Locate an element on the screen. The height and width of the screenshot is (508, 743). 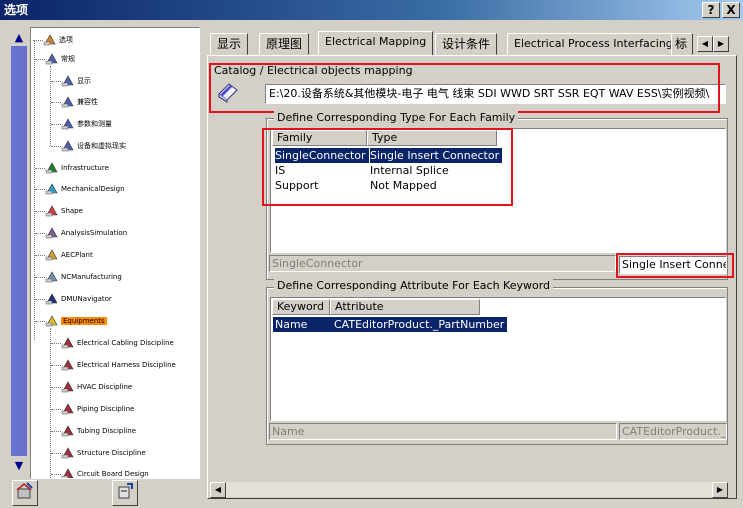
tab-scroll-left-icon: ◀ is located at coordinates (705, 44).